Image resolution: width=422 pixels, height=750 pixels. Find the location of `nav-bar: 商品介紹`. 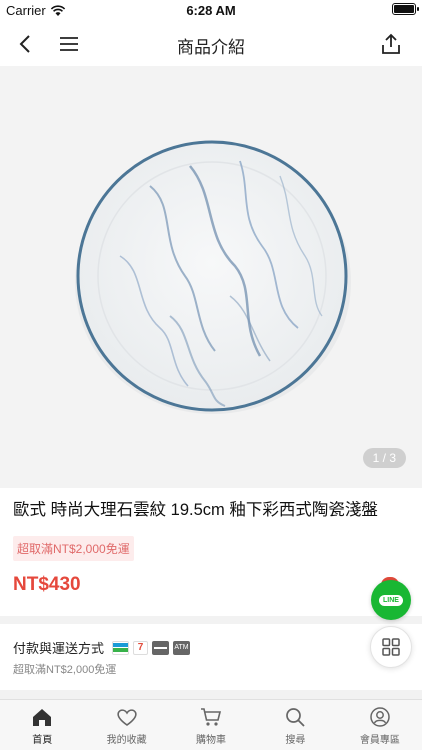

nav-bar: 商品介紹 is located at coordinates (211, 44).